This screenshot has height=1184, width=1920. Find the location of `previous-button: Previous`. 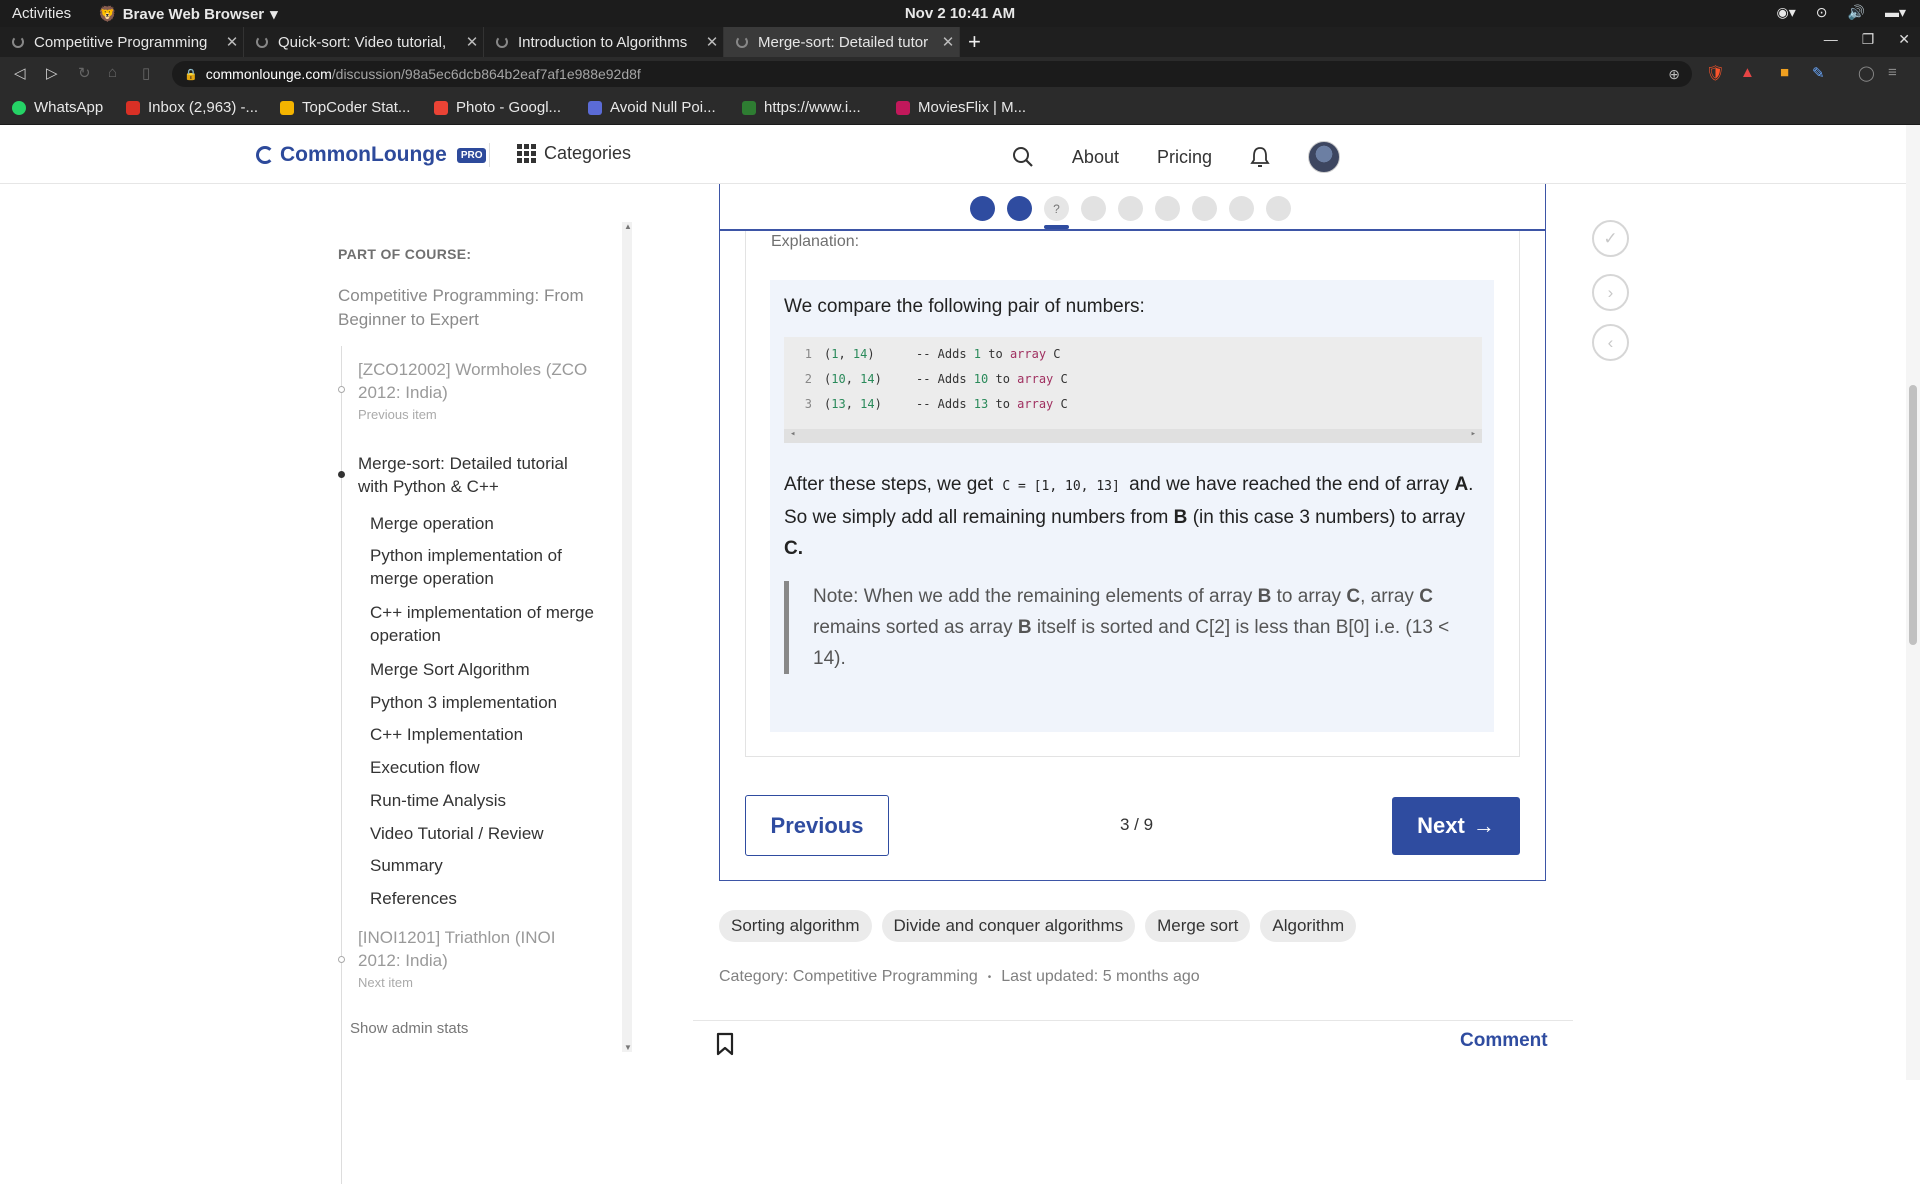

previous-button: Previous is located at coordinates (817, 825).